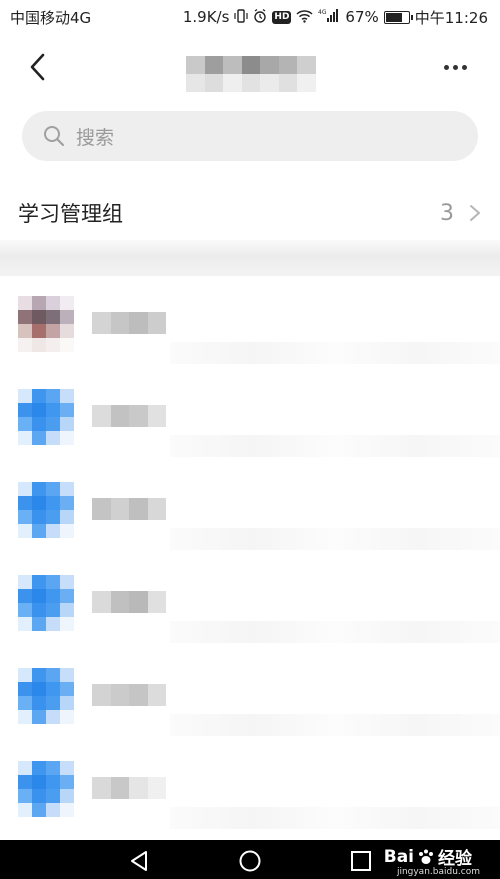 The image size is (500, 879). Describe the element at coordinates (475, 213) in the screenshot. I see `chevron-right-icon` at that location.